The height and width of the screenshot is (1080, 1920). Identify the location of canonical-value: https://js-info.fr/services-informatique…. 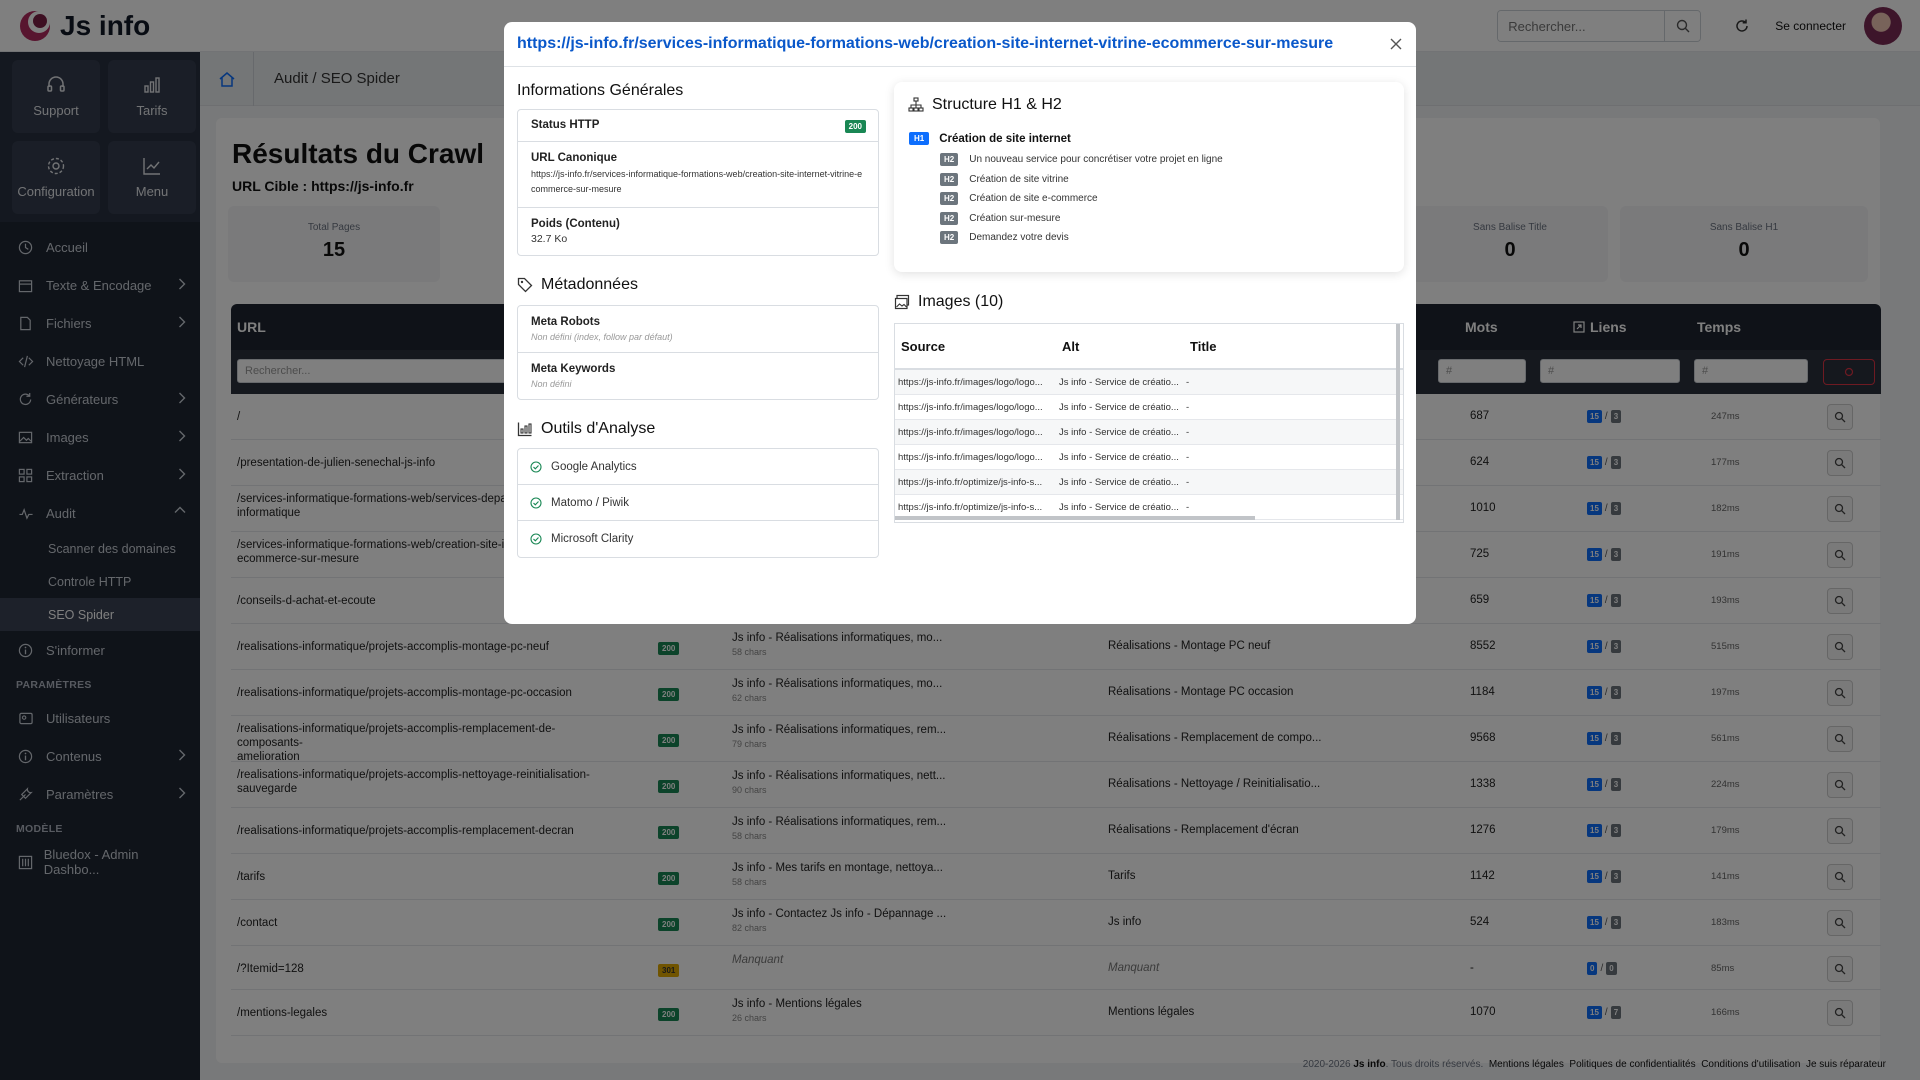
(697, 181).